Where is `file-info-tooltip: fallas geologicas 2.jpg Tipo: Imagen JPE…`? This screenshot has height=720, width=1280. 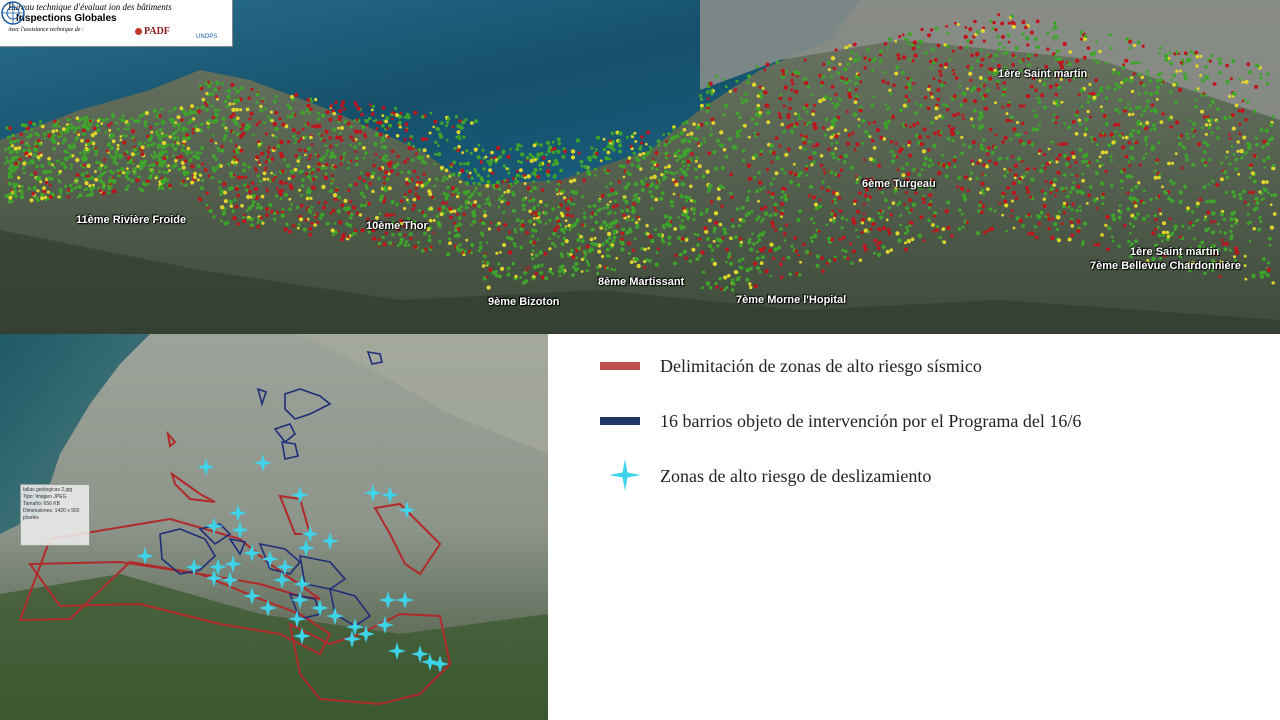 file-info-tooltip: fallas geologicas 2.jpg Tipo: Imagen JPE… is located at coordinates (55, 515).